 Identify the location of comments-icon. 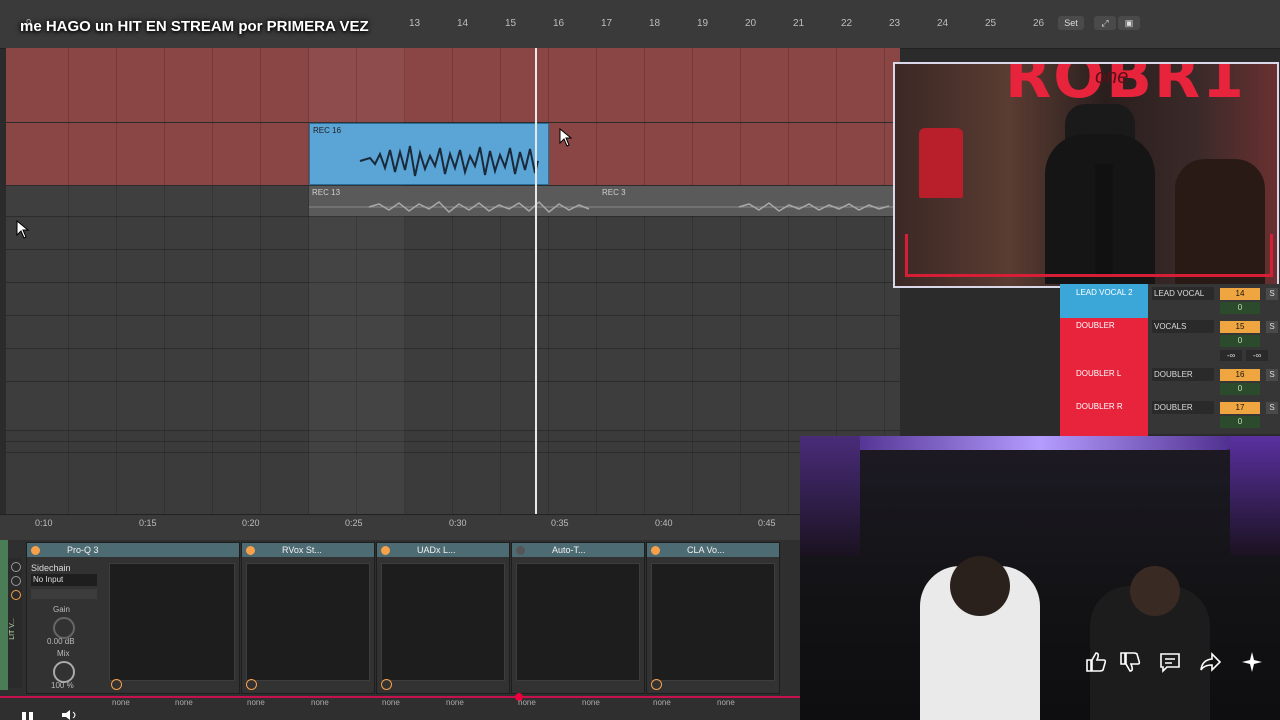
(1170, 662).